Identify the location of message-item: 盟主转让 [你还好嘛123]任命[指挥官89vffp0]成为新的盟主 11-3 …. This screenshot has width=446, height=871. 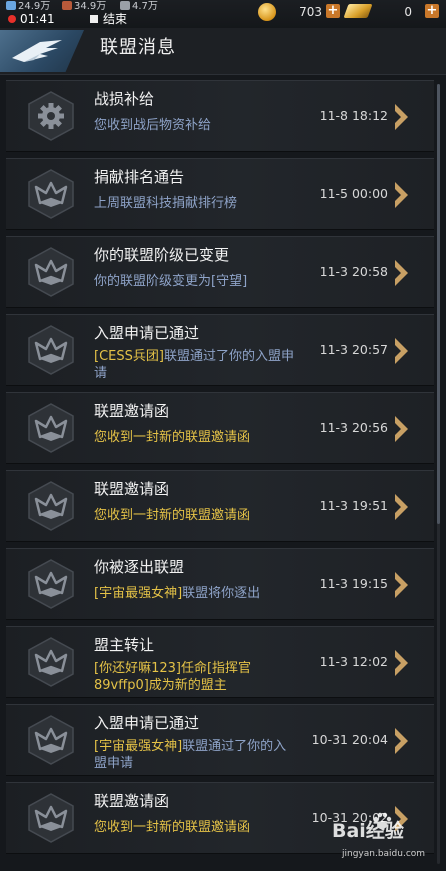
(220, 662).